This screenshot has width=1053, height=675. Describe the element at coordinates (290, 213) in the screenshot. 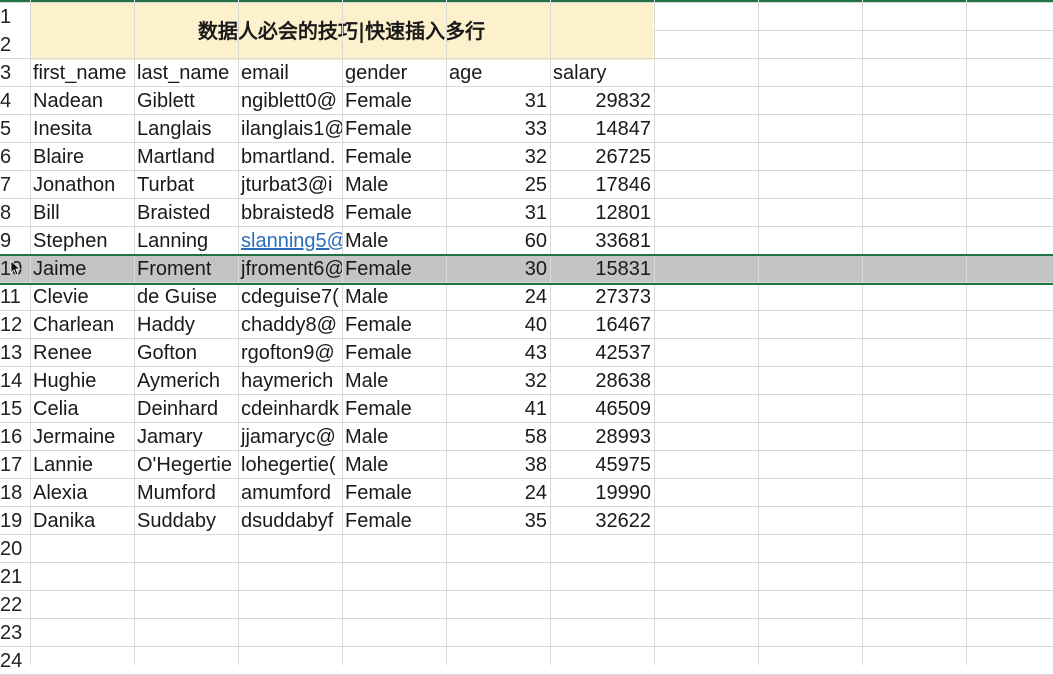

I see `cell-email-row-8: bbraisted8` at that location.